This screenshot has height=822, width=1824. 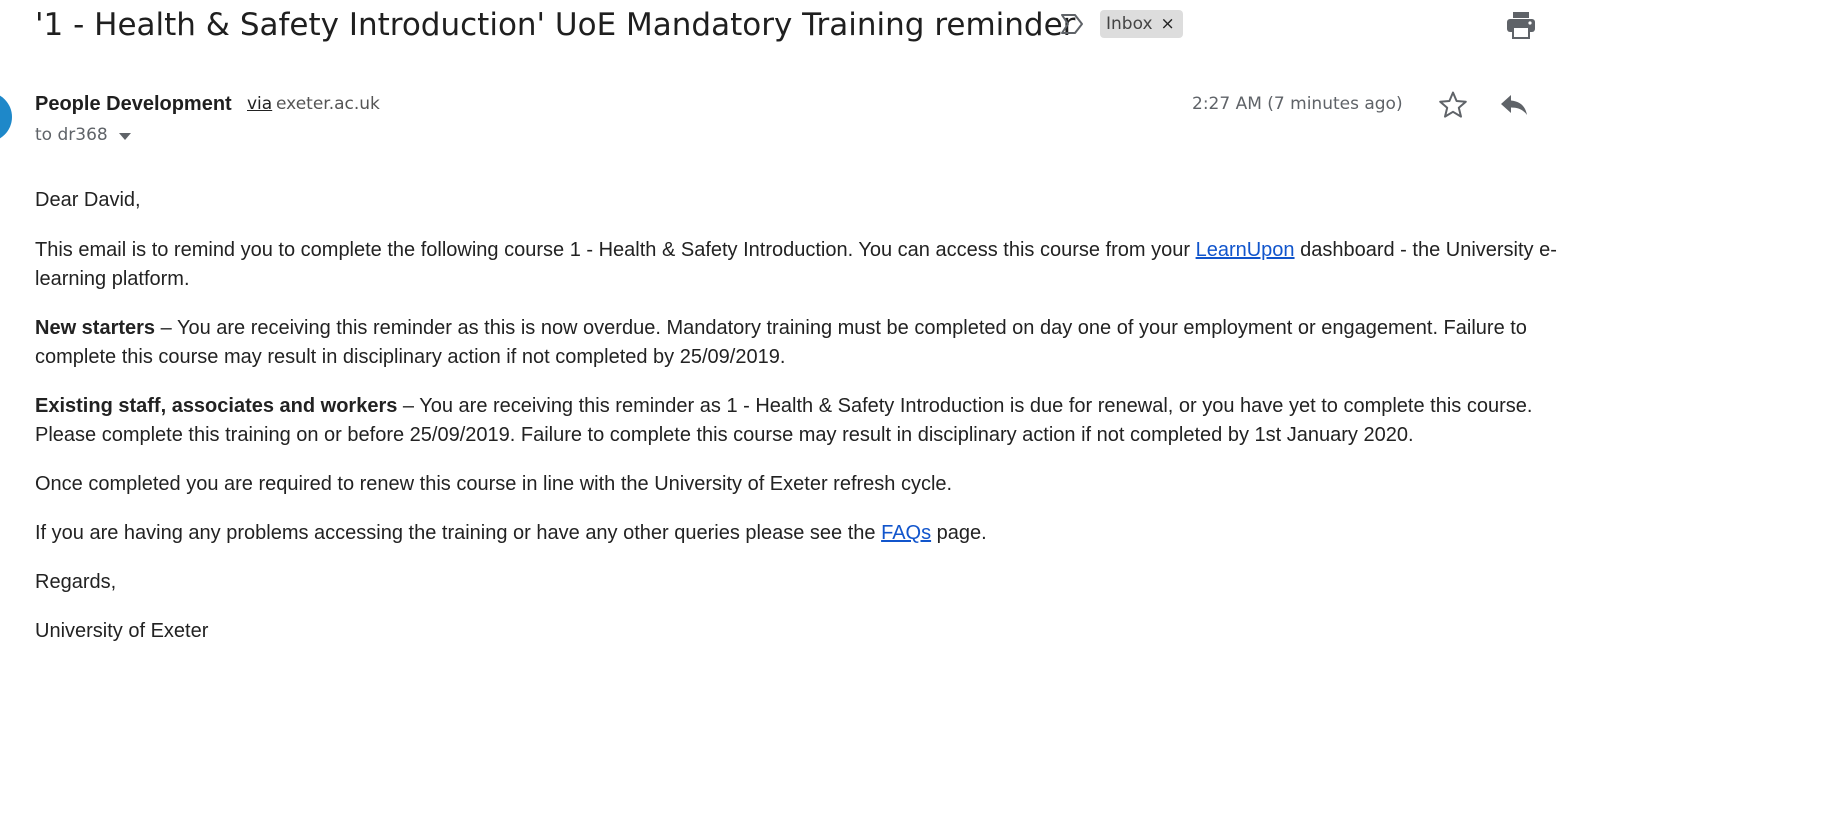 What do you see at coordinates (1521, 25) in the screenshot?
I see `print-icon` at bounding box center [1521, 25].